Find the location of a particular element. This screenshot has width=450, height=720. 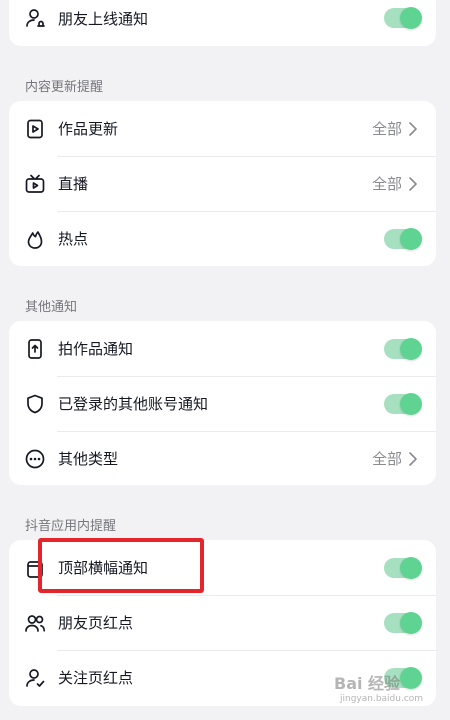

row-other-account: 已登录的其他账号通知 is located at coordinates (222, 403).